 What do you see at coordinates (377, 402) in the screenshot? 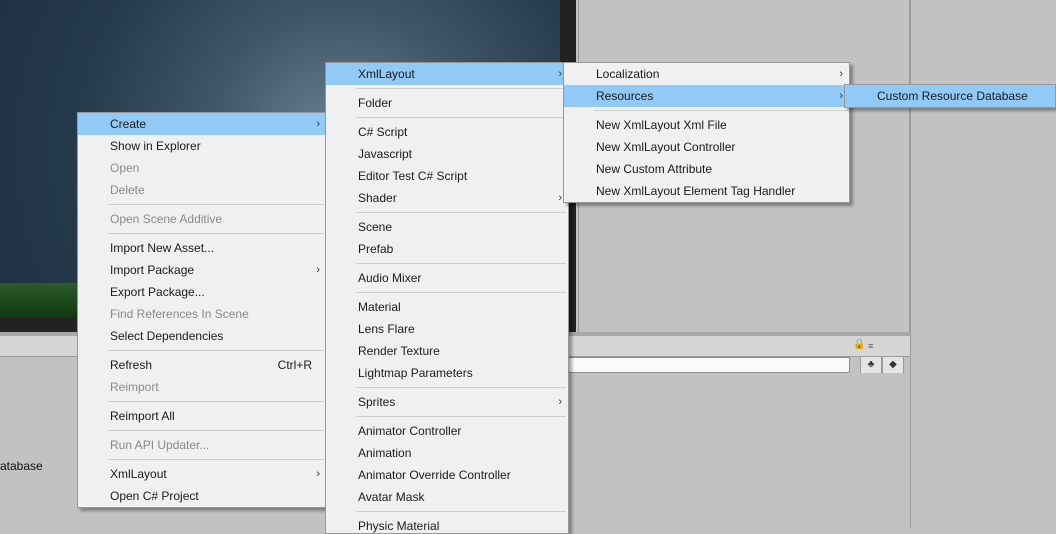
I see `menu-item-label: Sprites` at bounding box center [377, 402].